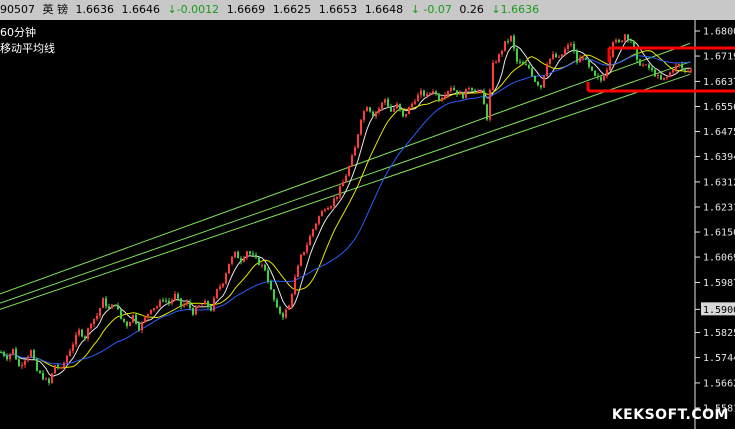 The image size is (735, 429). What do you see at coordinates (670, 415) in the screenshot?
I see `watermark: KEKSOFT.COM` at bounding box center [670, 415].